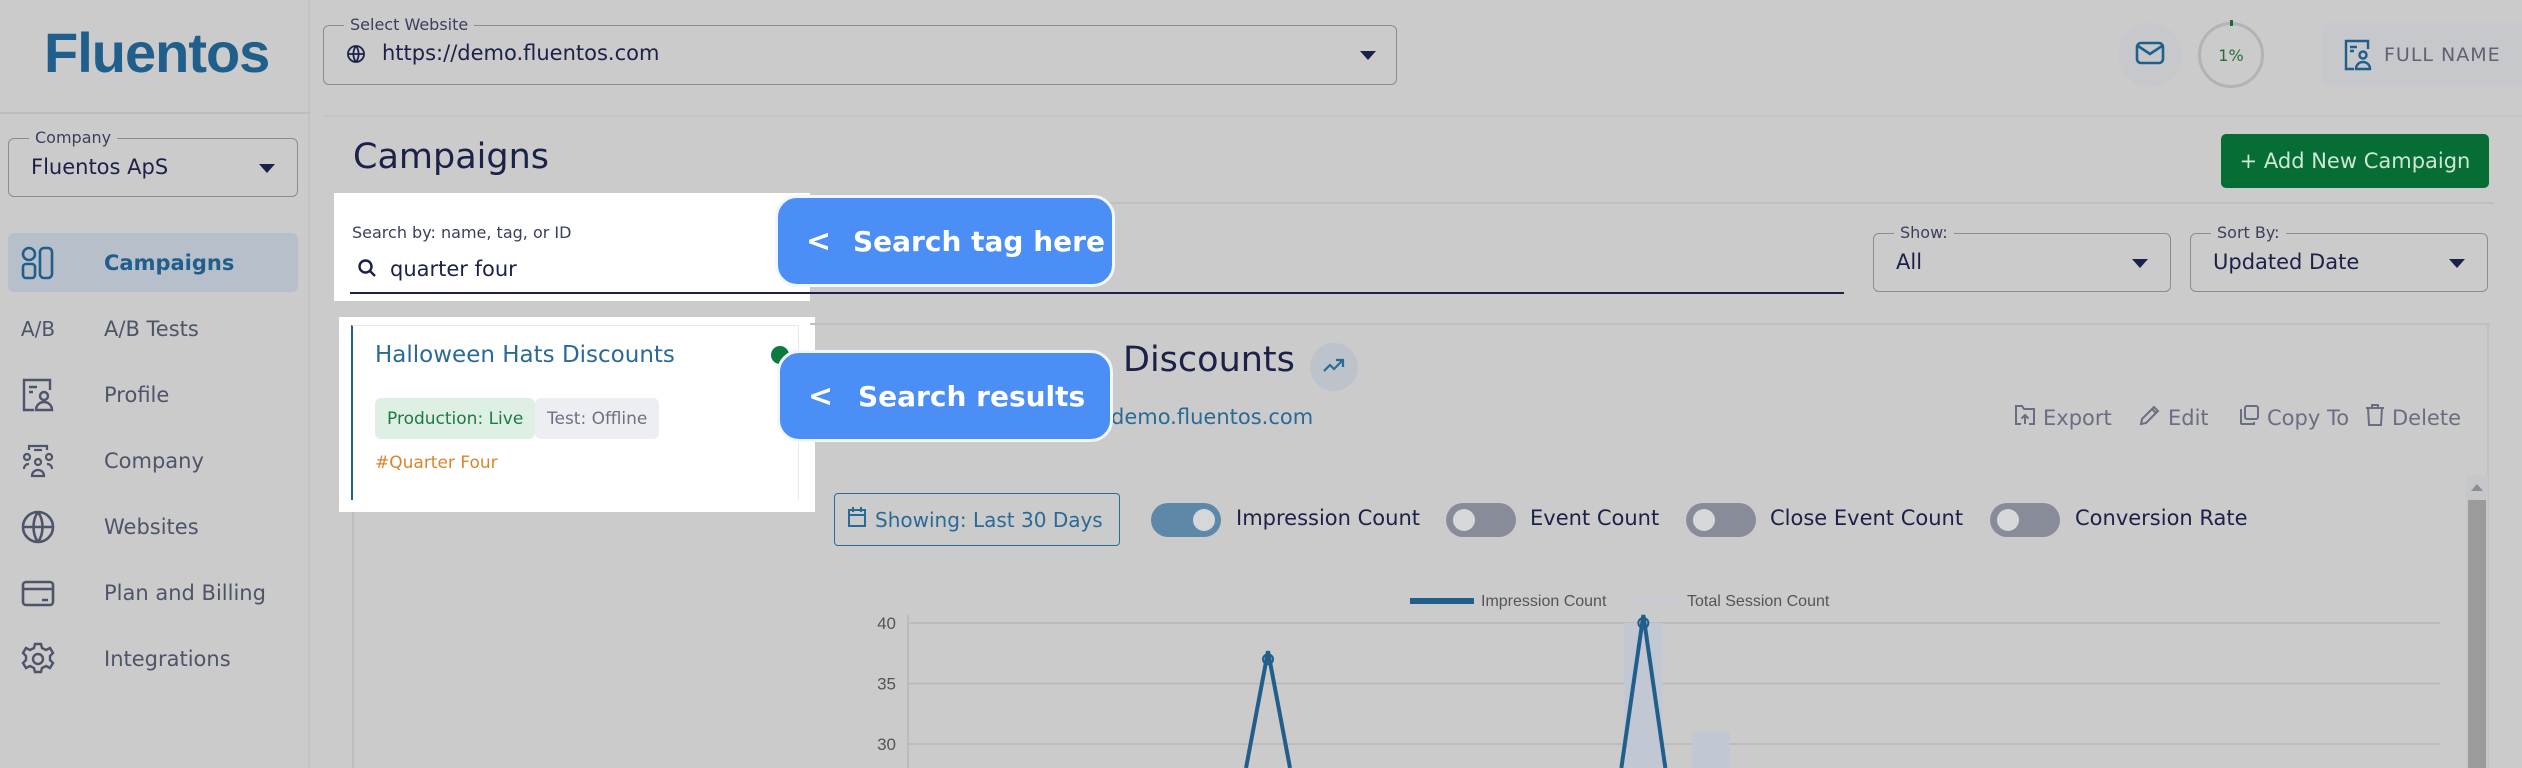 The width and height of the screenshot is (2522, 768). What do you see at coordinates (1209, 360) in the screenshot?
I see `campaign-detail-title: Discounts` at bounding box center [1209, 360].